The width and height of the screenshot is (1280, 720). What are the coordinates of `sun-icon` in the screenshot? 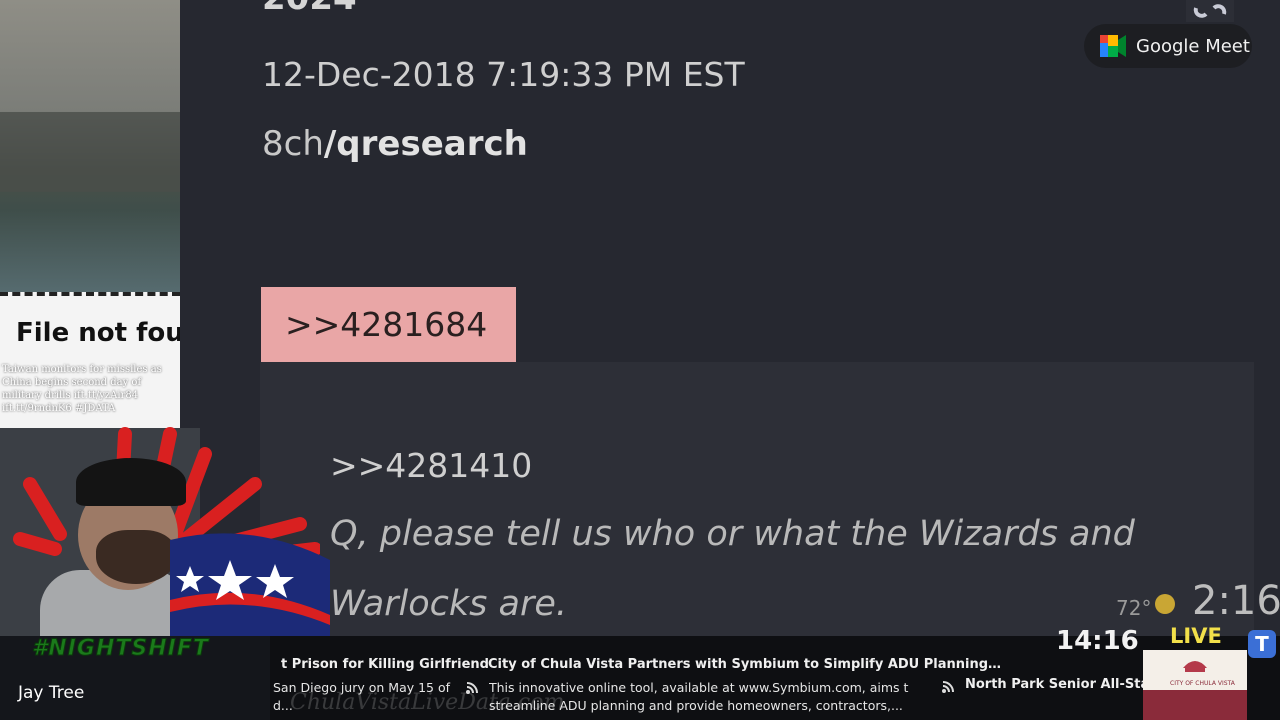 It's located at (1165, 604).